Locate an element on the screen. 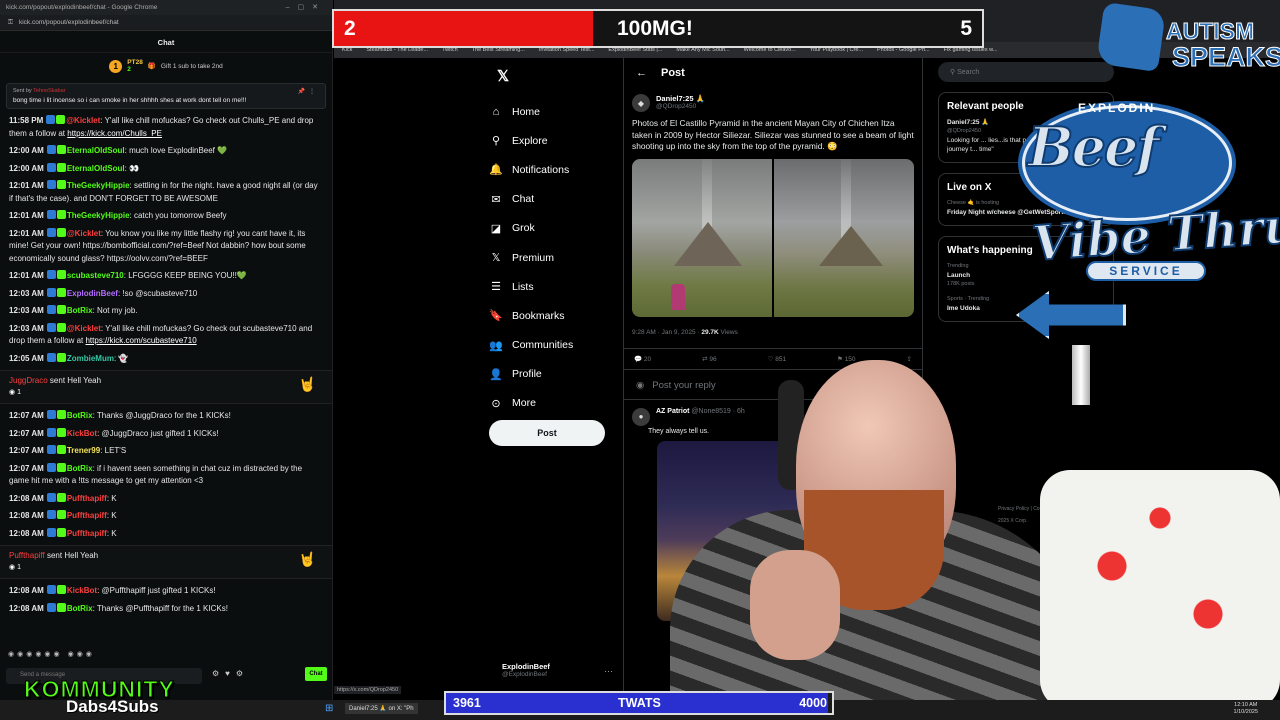 This screenshot has width=1280, height=720. nav-item-chat: ✉ Chat is located at coordinates (554, 199).